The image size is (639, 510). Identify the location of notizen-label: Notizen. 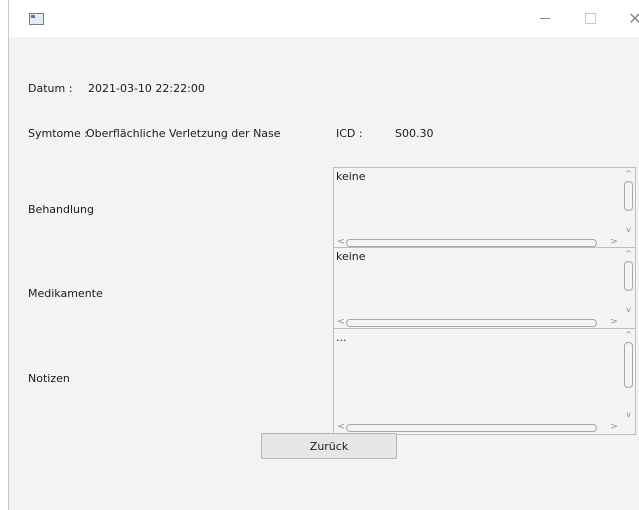
(49, 378).